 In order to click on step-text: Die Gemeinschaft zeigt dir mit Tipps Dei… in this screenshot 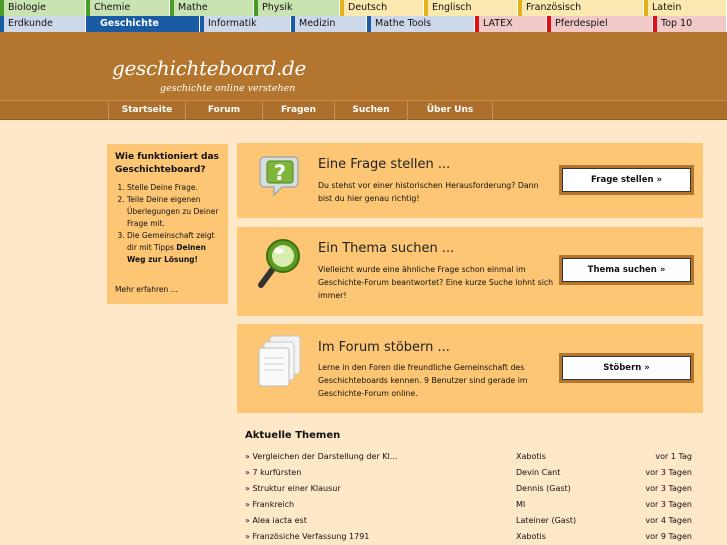, I will do `click(171, 247)`.